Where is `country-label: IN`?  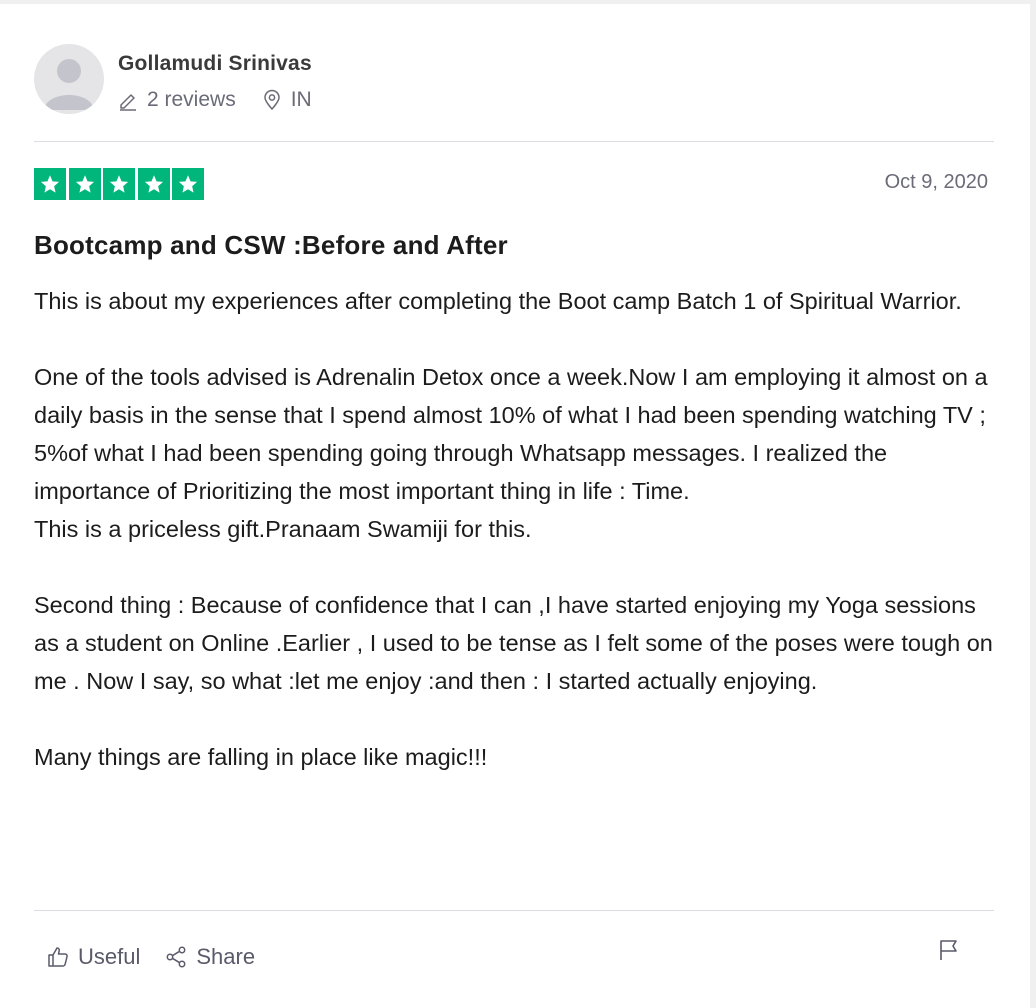
country-label: IN is located at coordinates (301, 99).